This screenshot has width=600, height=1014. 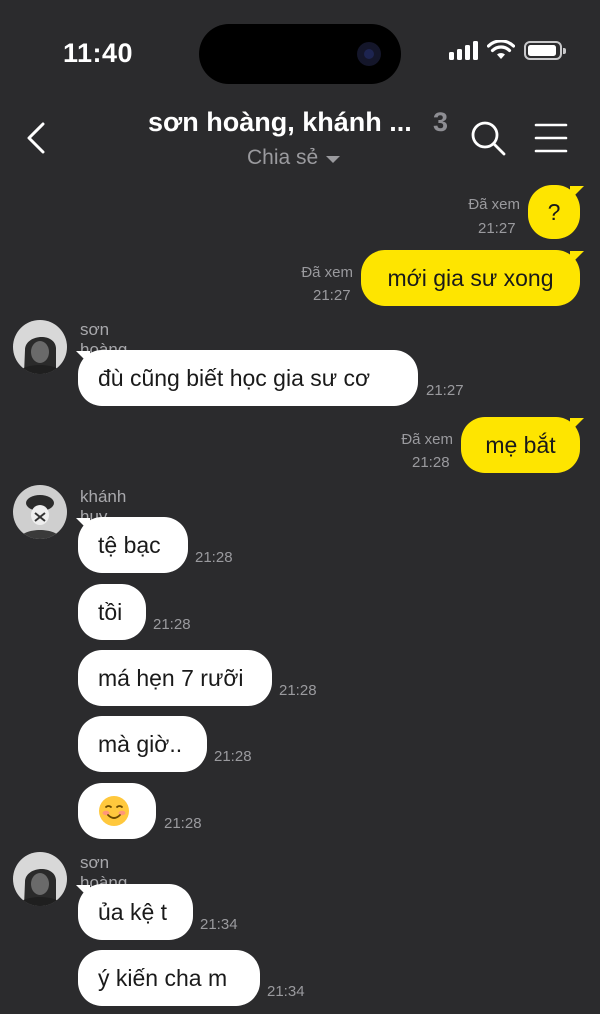 I want to click on share-dropdown: Chia sẻ, so click(x=294, y=158).